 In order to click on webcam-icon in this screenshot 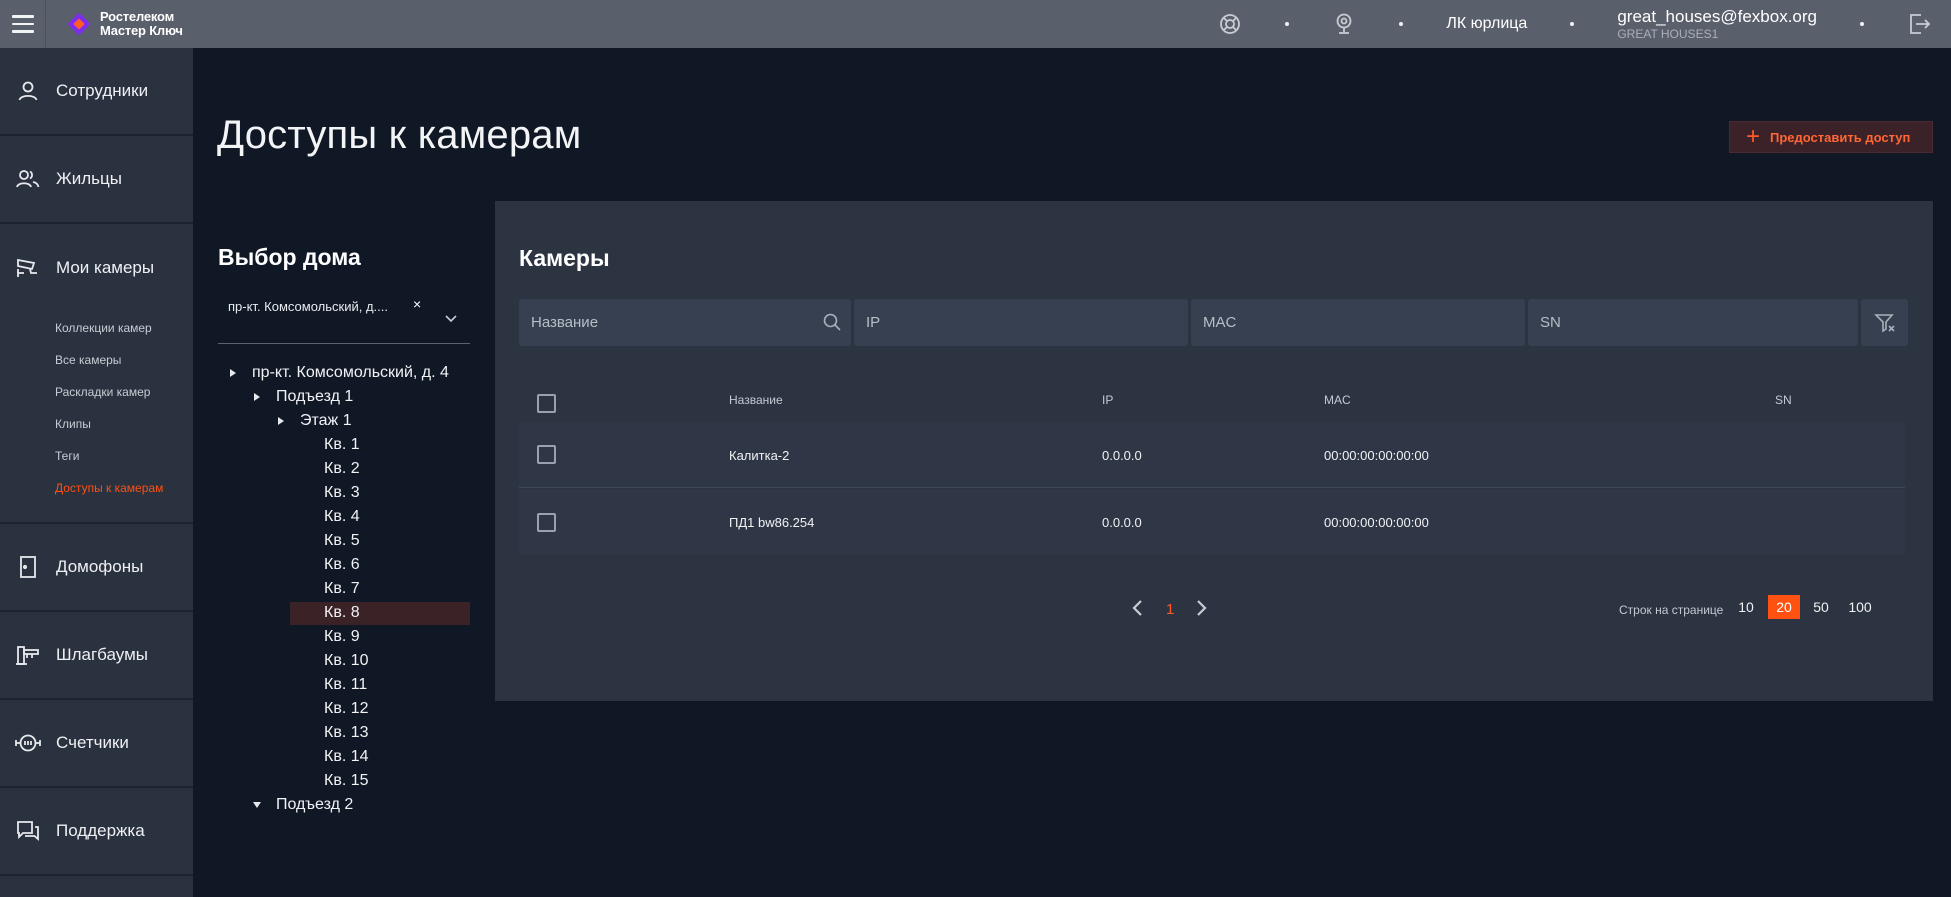, I will do `click(1344, 24)`.